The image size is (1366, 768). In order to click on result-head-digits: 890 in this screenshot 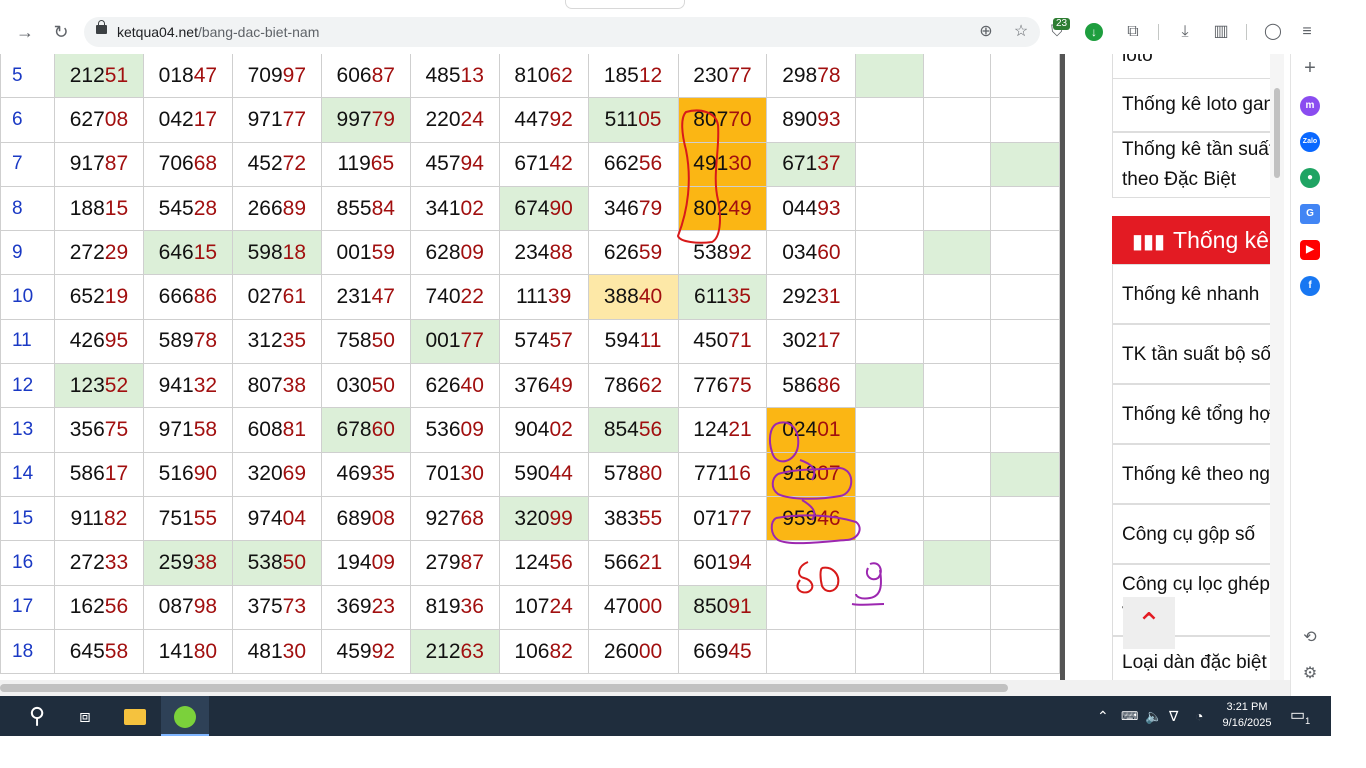, I will do `click(800, 119)`.